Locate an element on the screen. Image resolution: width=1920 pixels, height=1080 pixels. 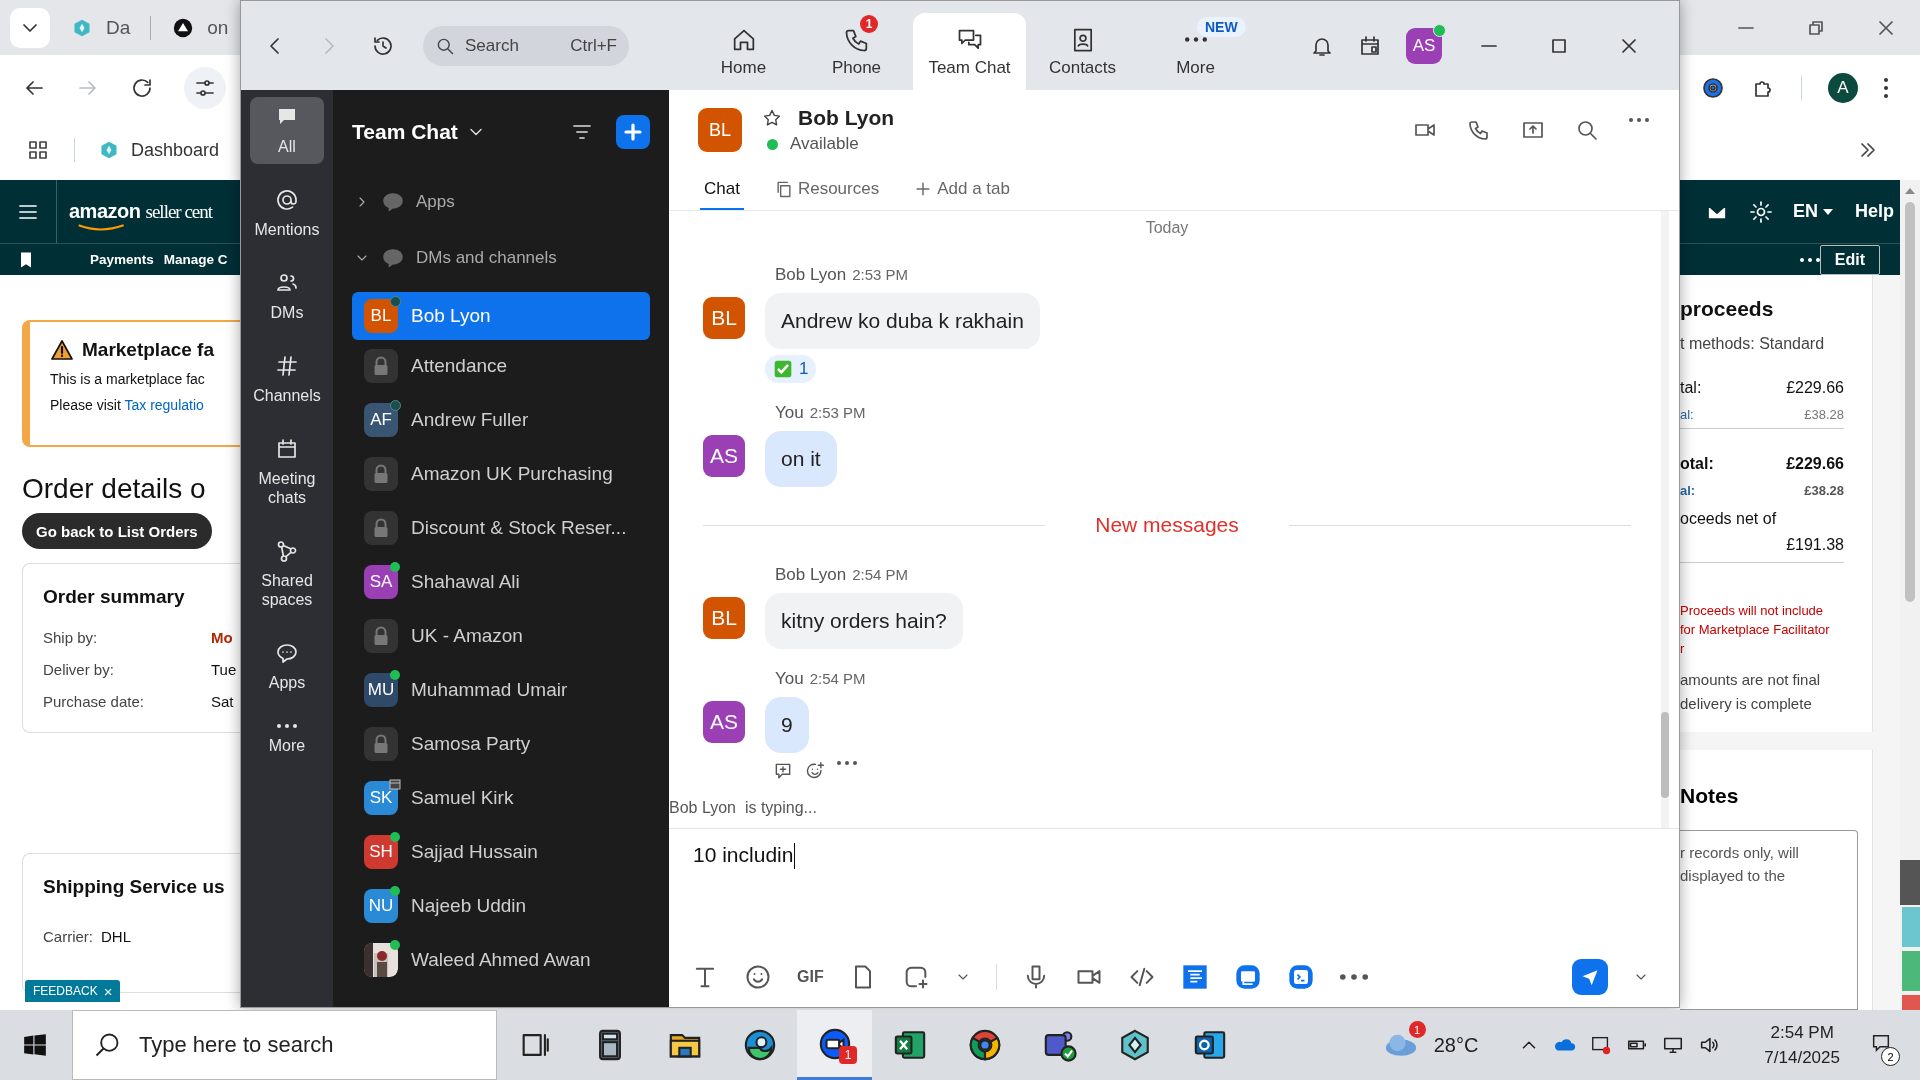
conversation-item: Attendance is located at coordinates (501, 366).